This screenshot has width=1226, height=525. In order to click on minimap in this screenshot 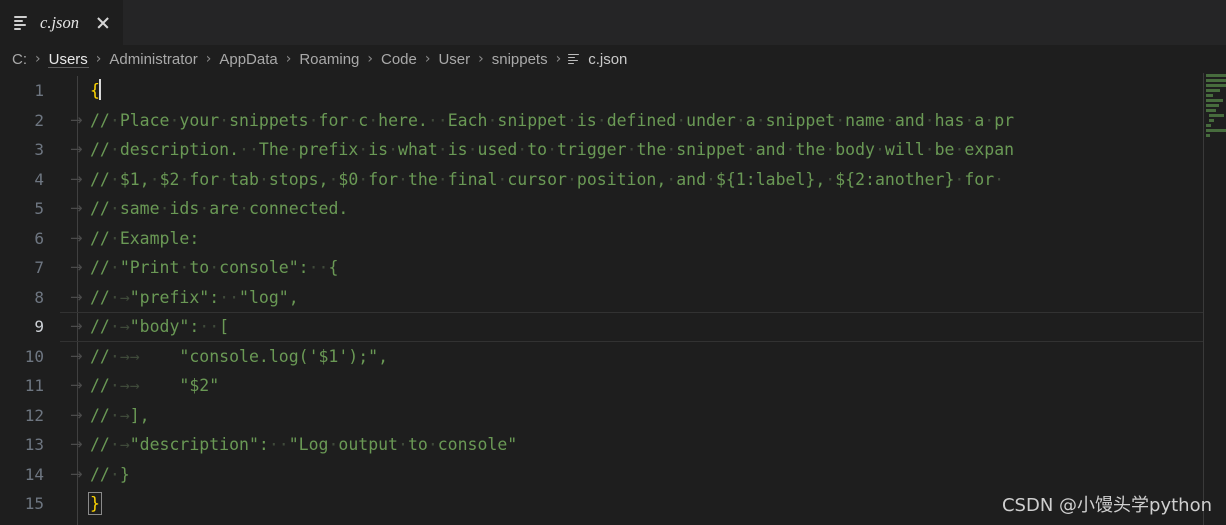, I will do `click(1215, 299)`.